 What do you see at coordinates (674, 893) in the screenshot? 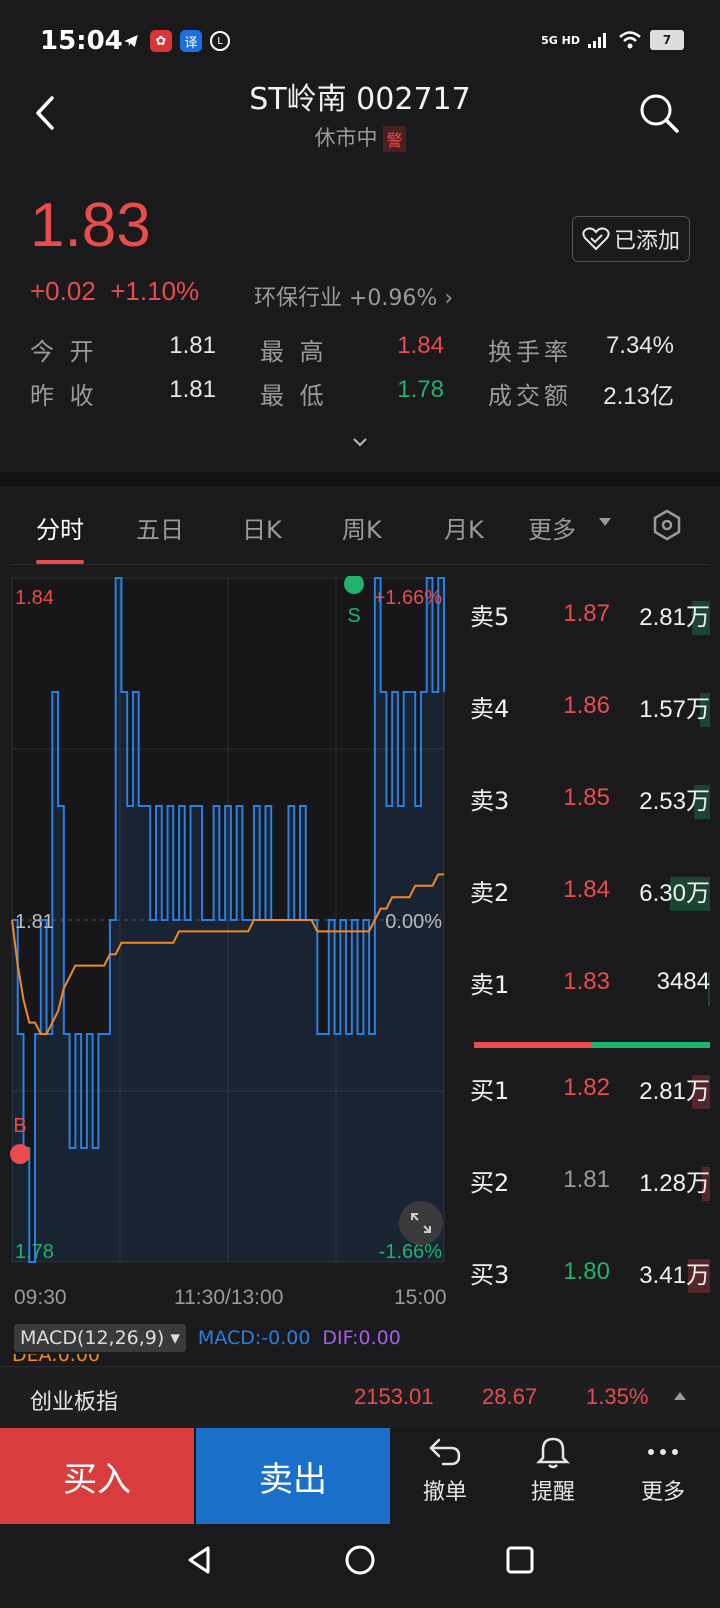
I see `order-volume-text: 6.30万` at bounding box center [674, 893].